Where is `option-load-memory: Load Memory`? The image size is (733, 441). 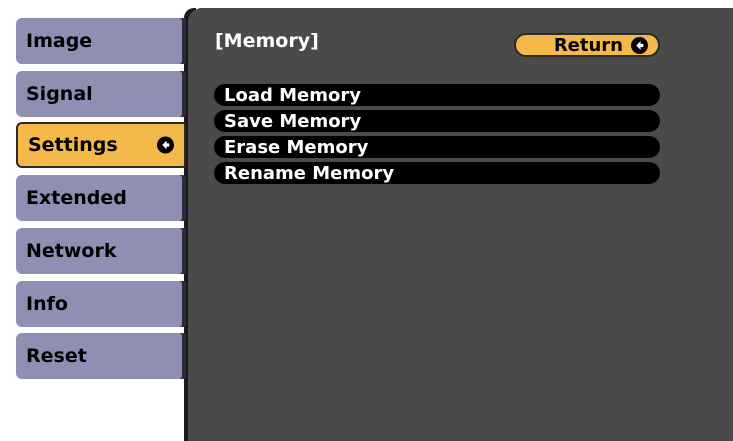 option-load-memory: Load Memory is located at coordinates (437, 95).